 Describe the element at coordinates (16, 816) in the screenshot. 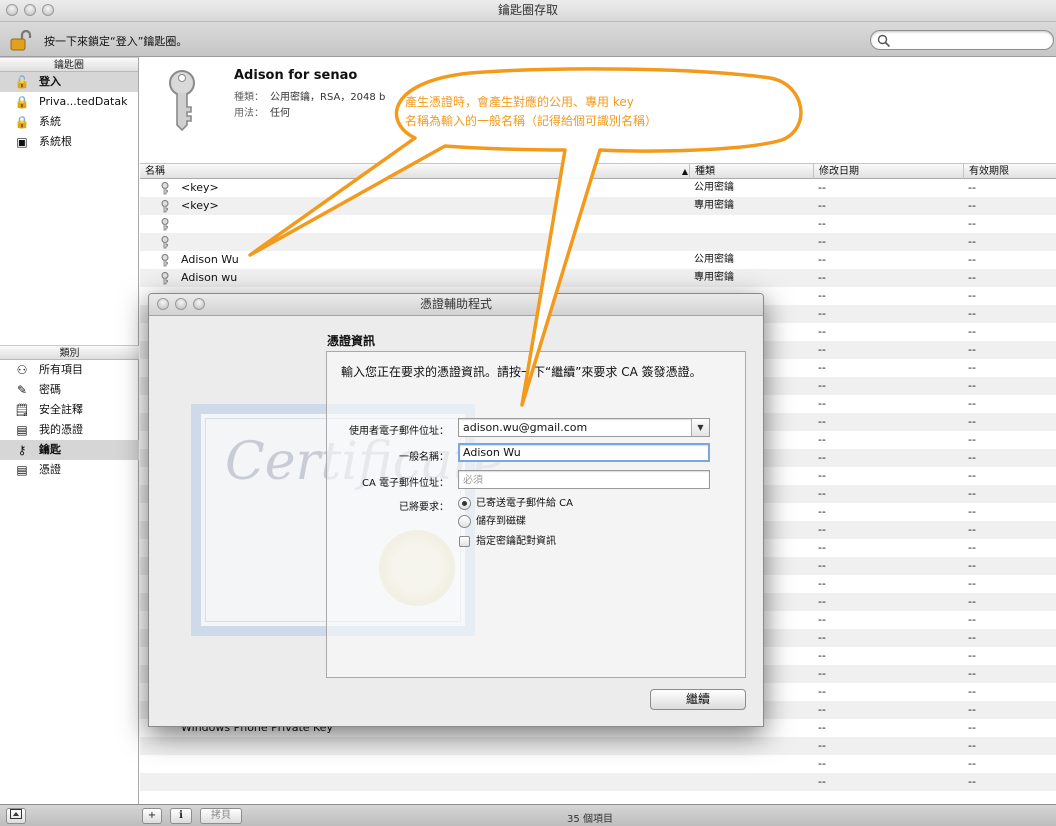

I see `show-sidebar-button` at that location.